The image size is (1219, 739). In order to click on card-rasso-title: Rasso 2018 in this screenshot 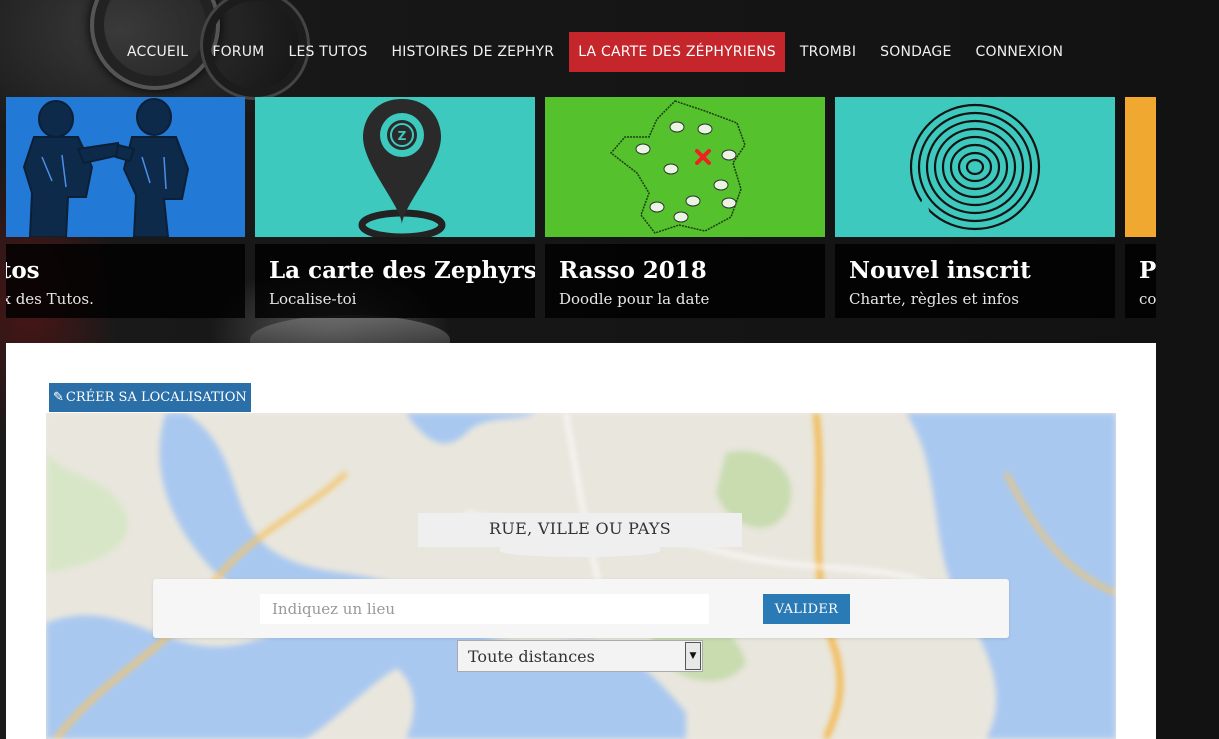, I will do `click(633, 270)`.